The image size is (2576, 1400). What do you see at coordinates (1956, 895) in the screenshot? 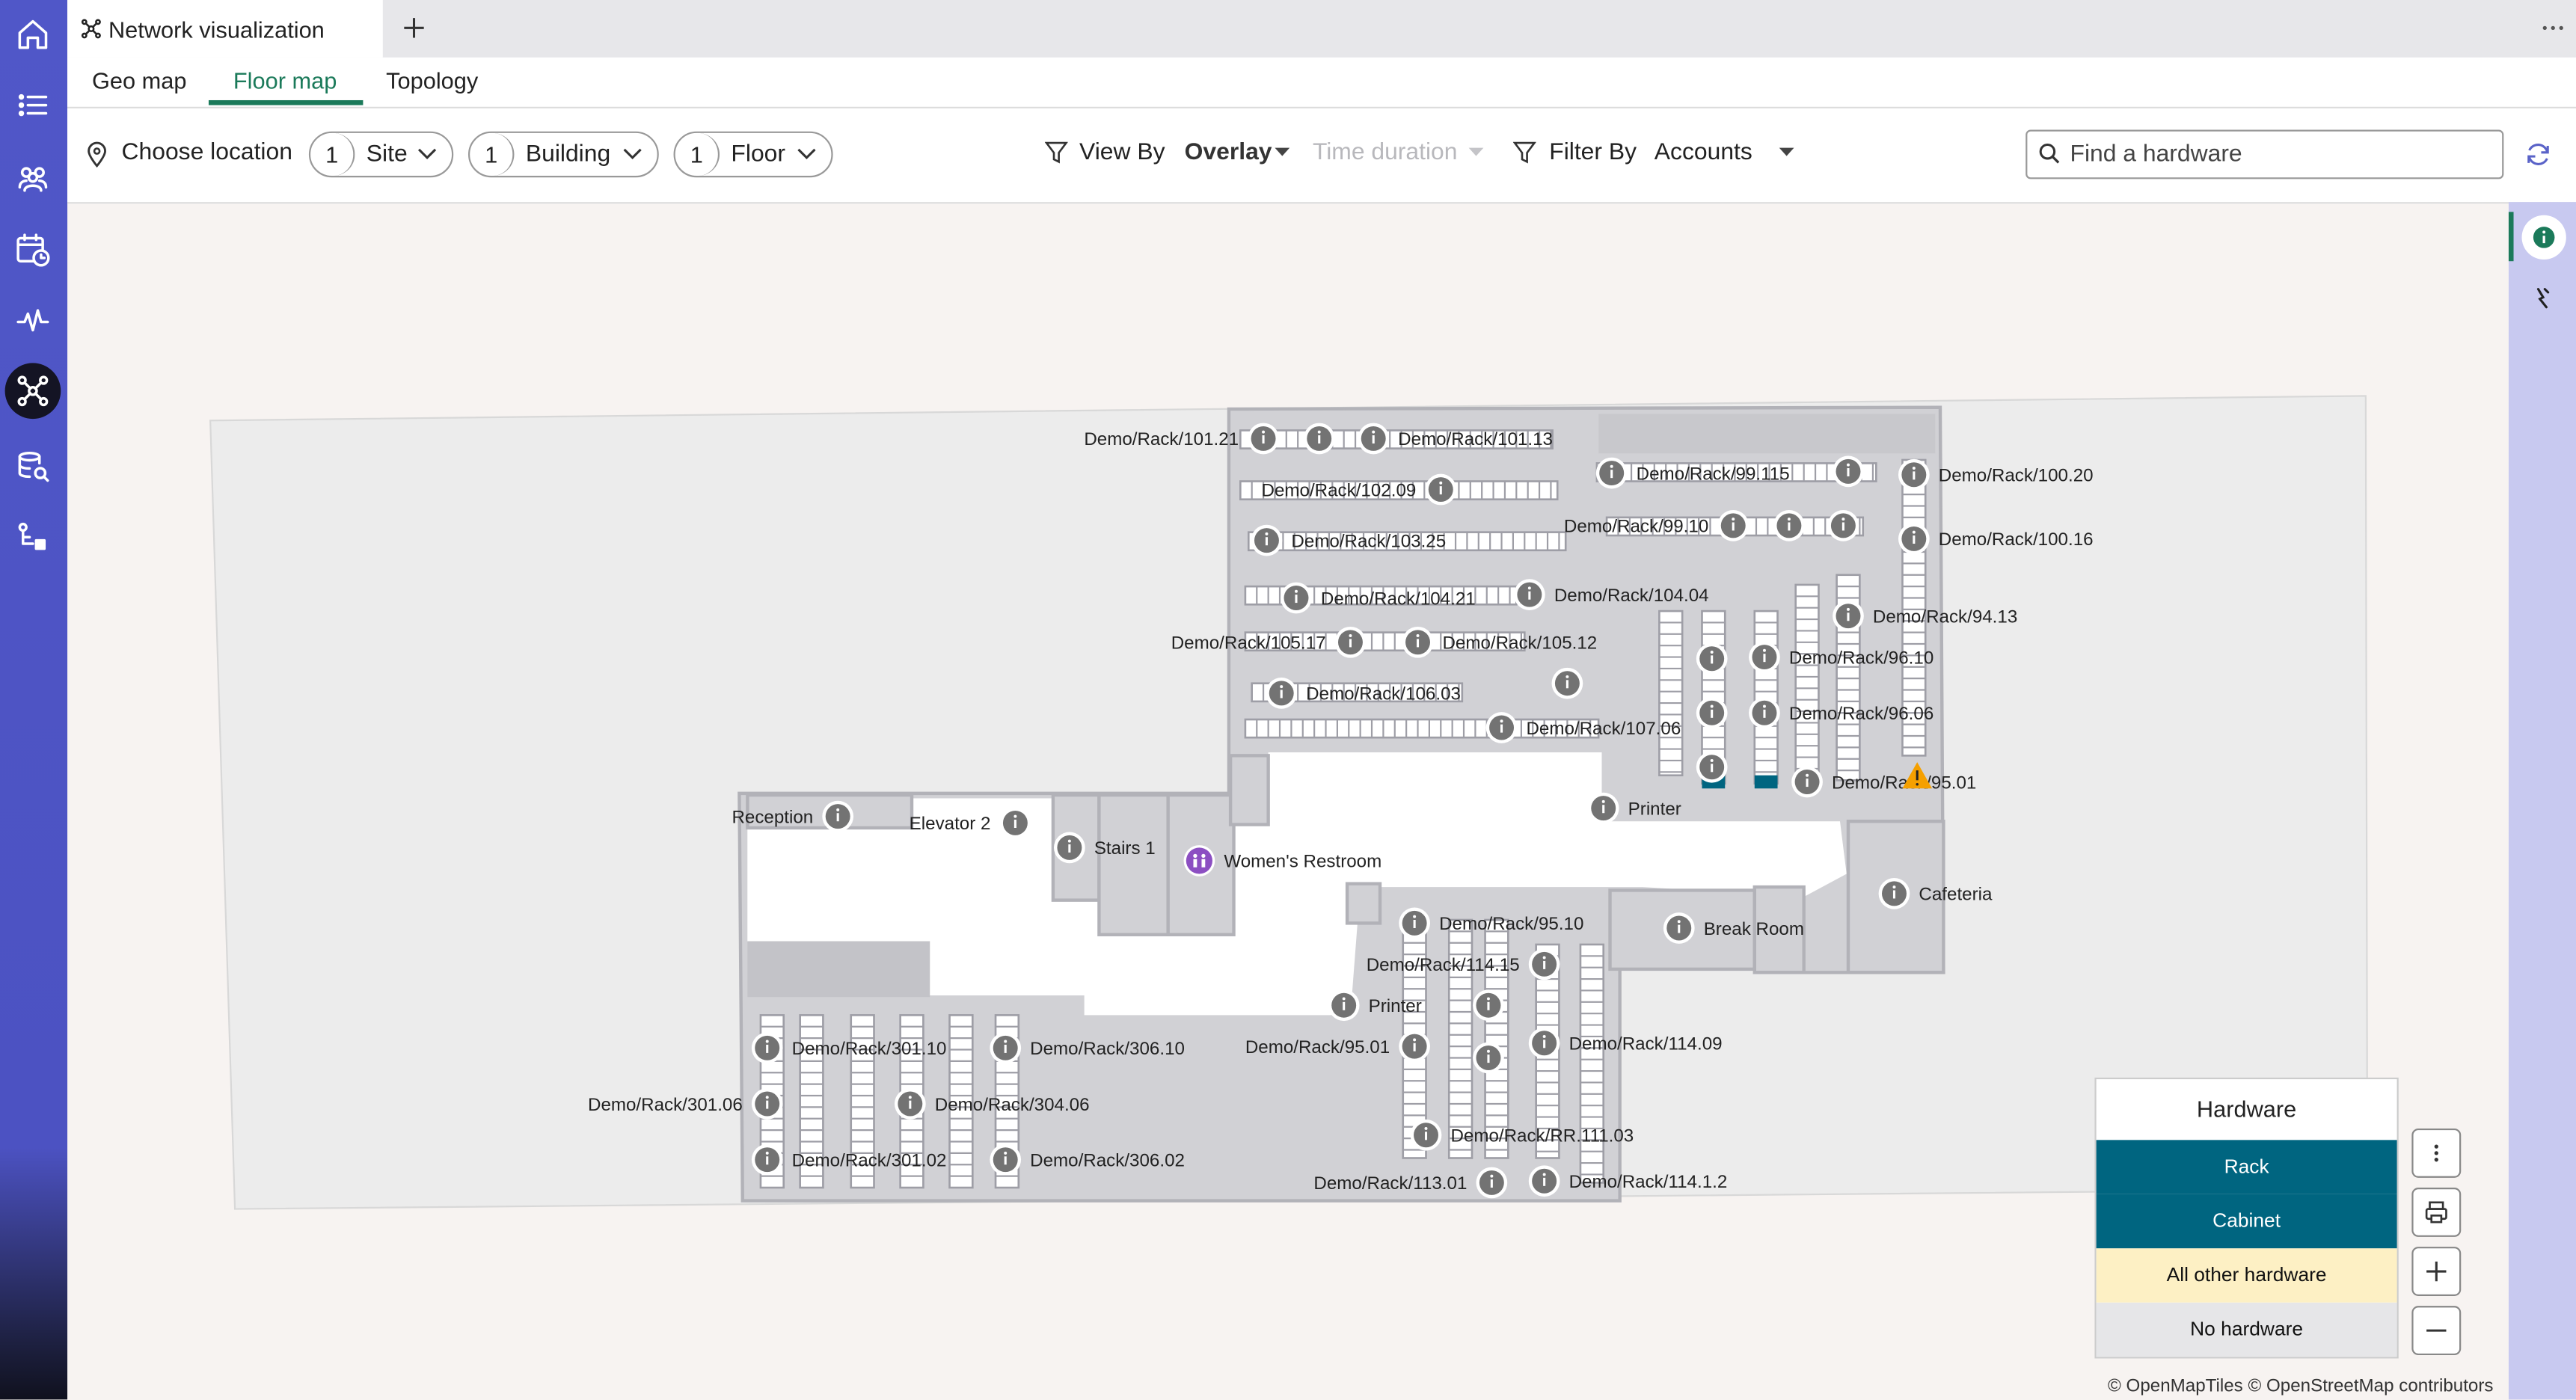
I see `map-marker-label: Cafeteria` at bounding box center [1956, 895].